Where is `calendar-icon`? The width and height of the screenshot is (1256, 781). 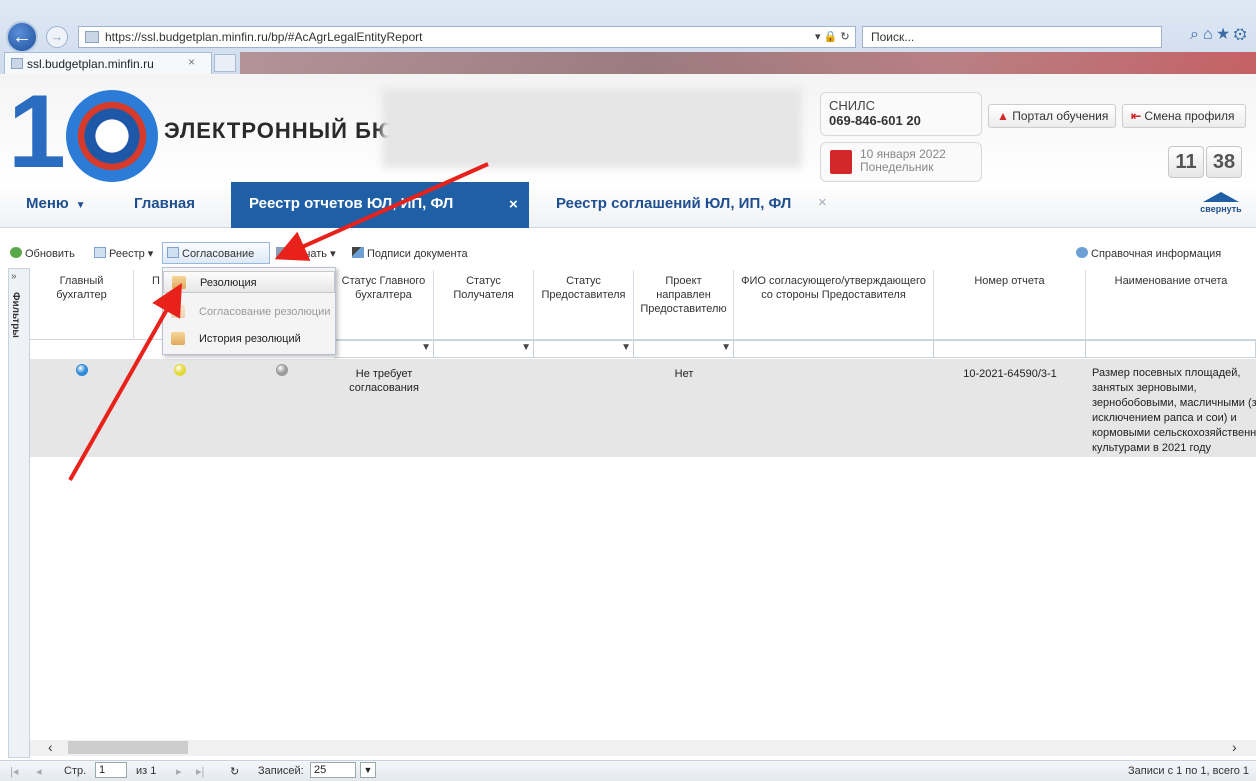 calendar-icon is located at coordinates (841, 162).